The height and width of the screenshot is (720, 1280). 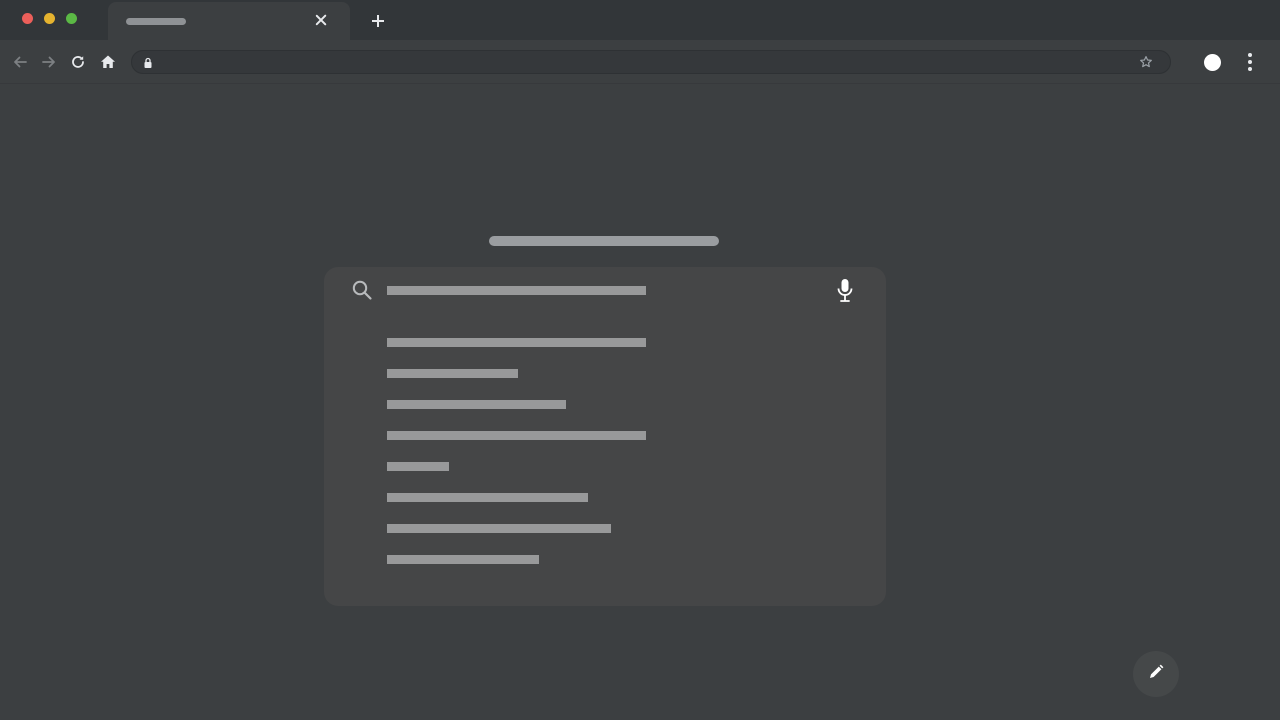 What do you see at coordinates (1250, 62) in the screenshot?
I see `menu-icon` at bounding box center [1250, 62].